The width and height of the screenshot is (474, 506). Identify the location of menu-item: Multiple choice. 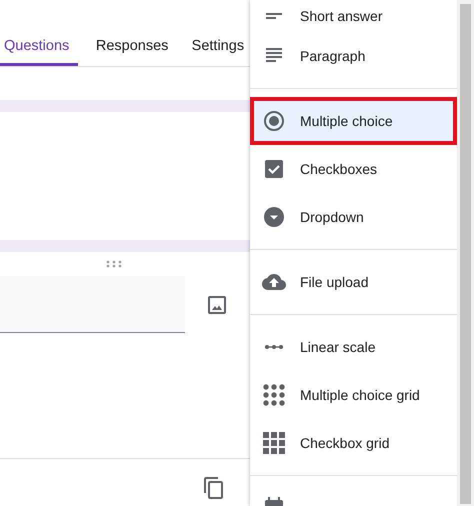
(353, 121).